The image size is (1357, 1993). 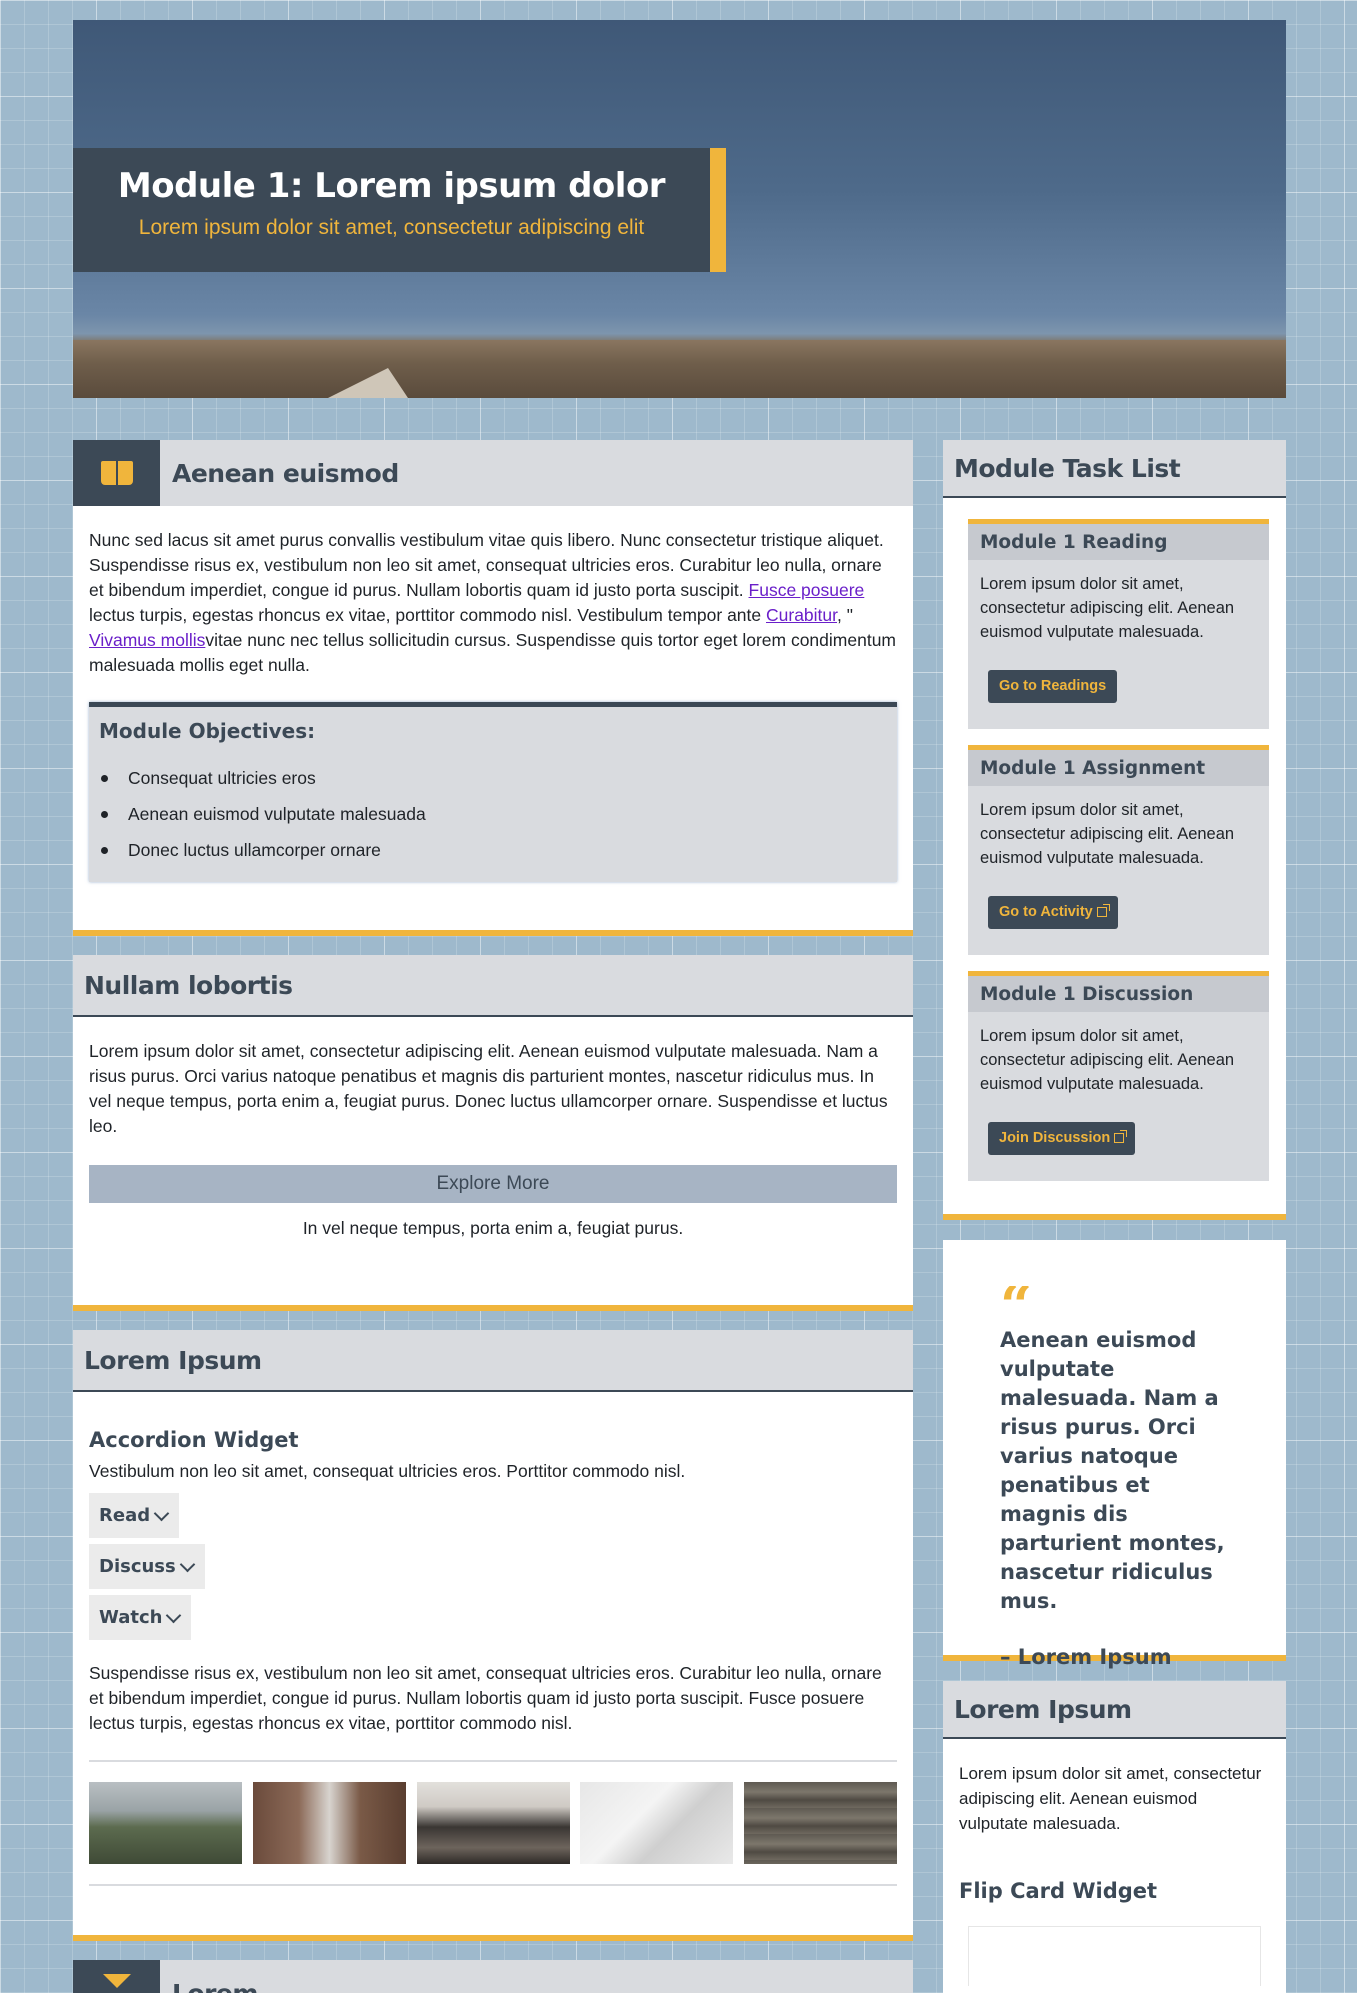 I want to click on hourglass-icon, so click(x=116, y=1981).